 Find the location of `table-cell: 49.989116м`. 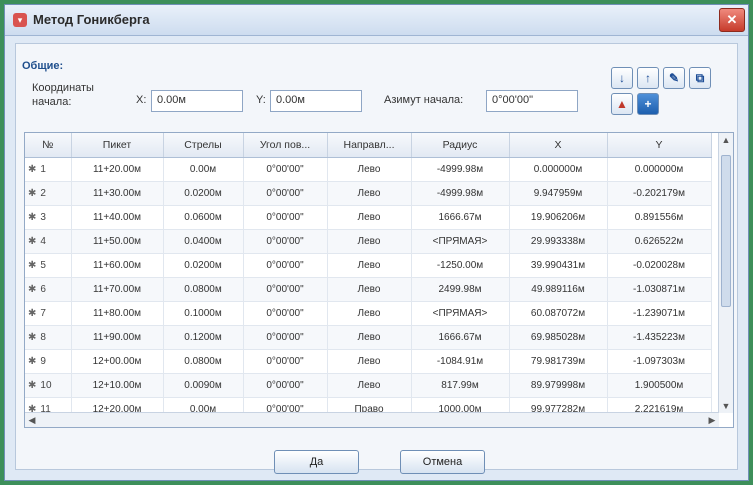

table-cell: 49.989116м is located at coordinates (558, 289).